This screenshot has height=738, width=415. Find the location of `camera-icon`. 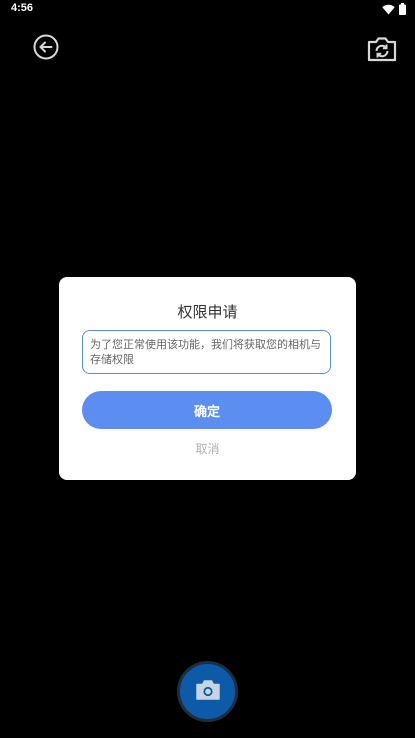

camera-icon is located at coordinates (208, 692).